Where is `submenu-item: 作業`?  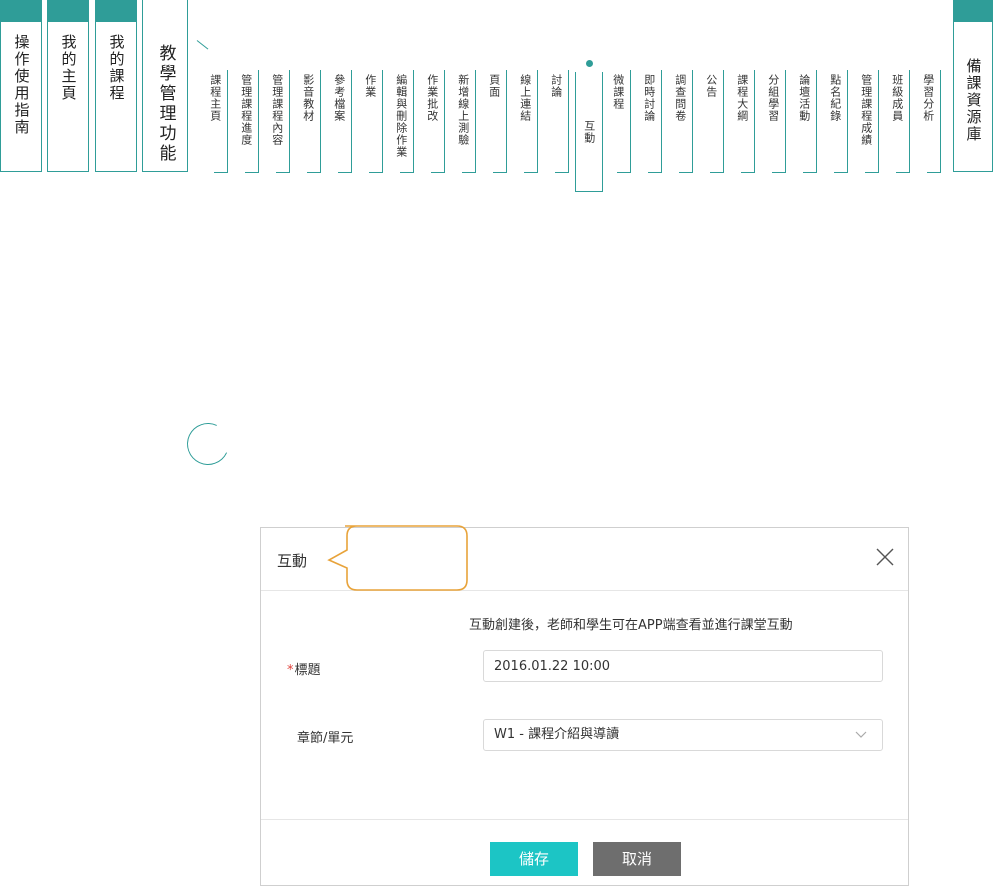
submenu-item: 作業 is located at coordinates (370, 121).